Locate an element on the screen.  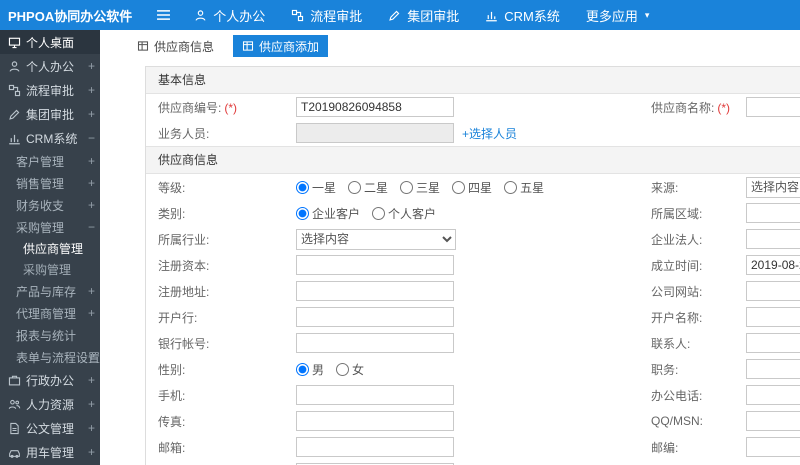
fax-input is located at coordinates (375, 421).